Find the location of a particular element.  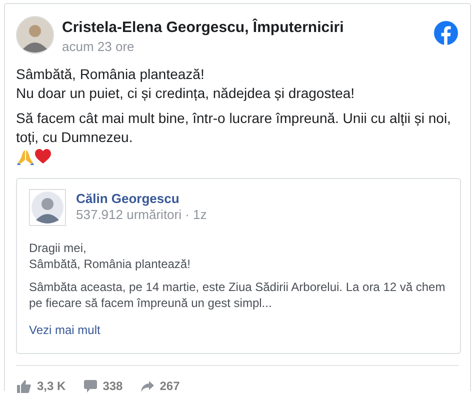

post-text: Să facem cât mai mult bine, într-o lucrare împreună. Unii cu alții și noi, toți, cu Dumnezeu. is located at coordinates (234, 128).